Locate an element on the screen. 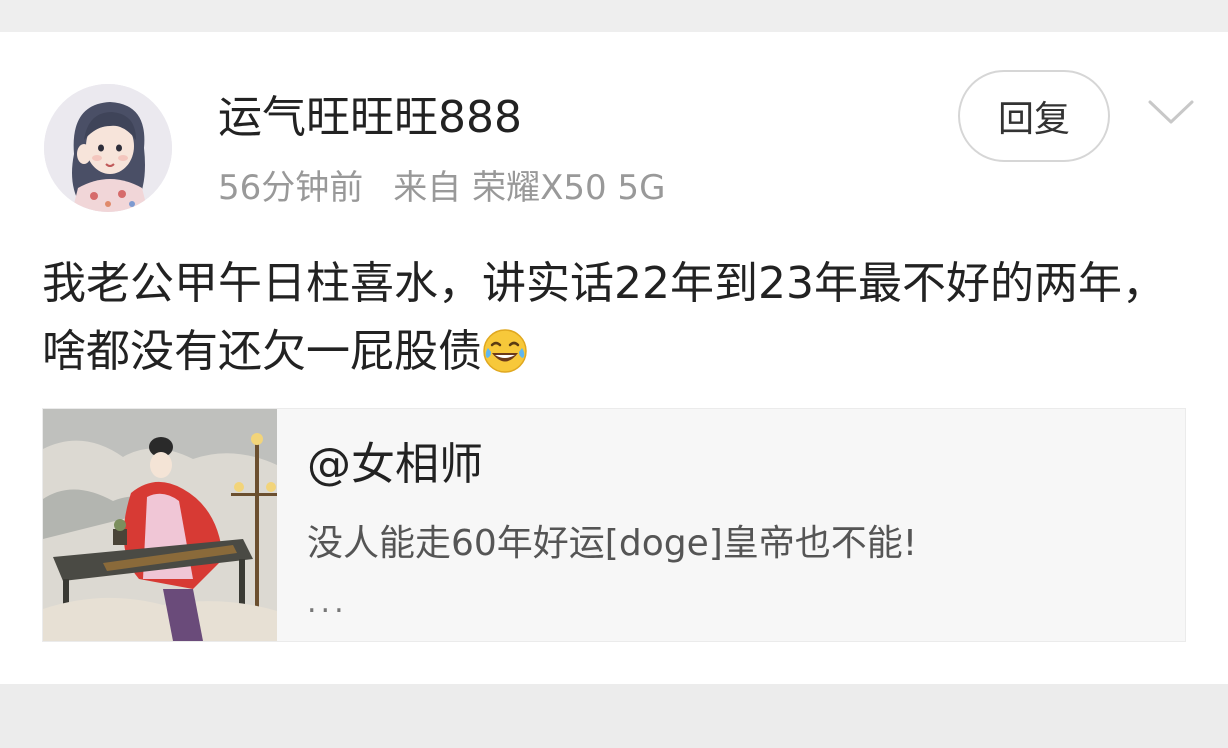 The height and width of the screenshot is (748, 1228). quote-illustration is located at coordinates (160, 525).